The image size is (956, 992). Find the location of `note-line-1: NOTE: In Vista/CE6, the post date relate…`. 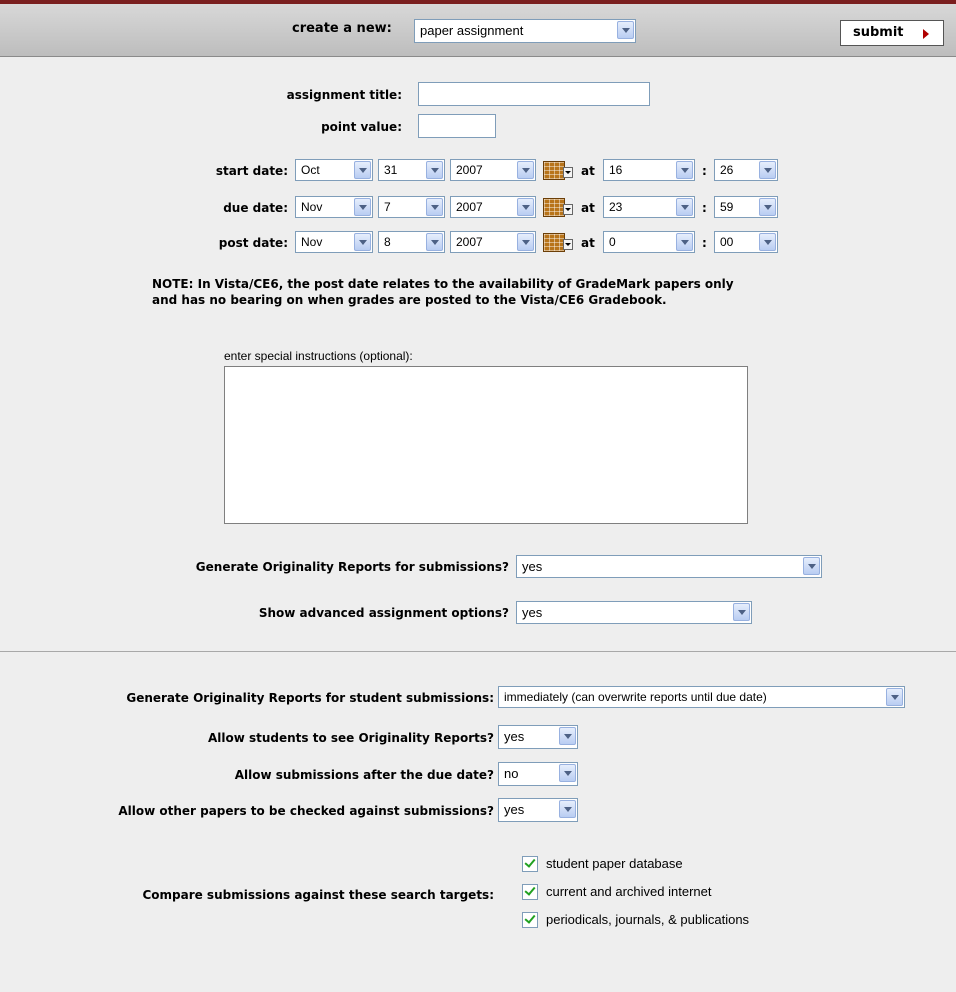

note-line-1: NOTE: In Vista/CE6, the post date relate… is located at coordinates (443, 284).